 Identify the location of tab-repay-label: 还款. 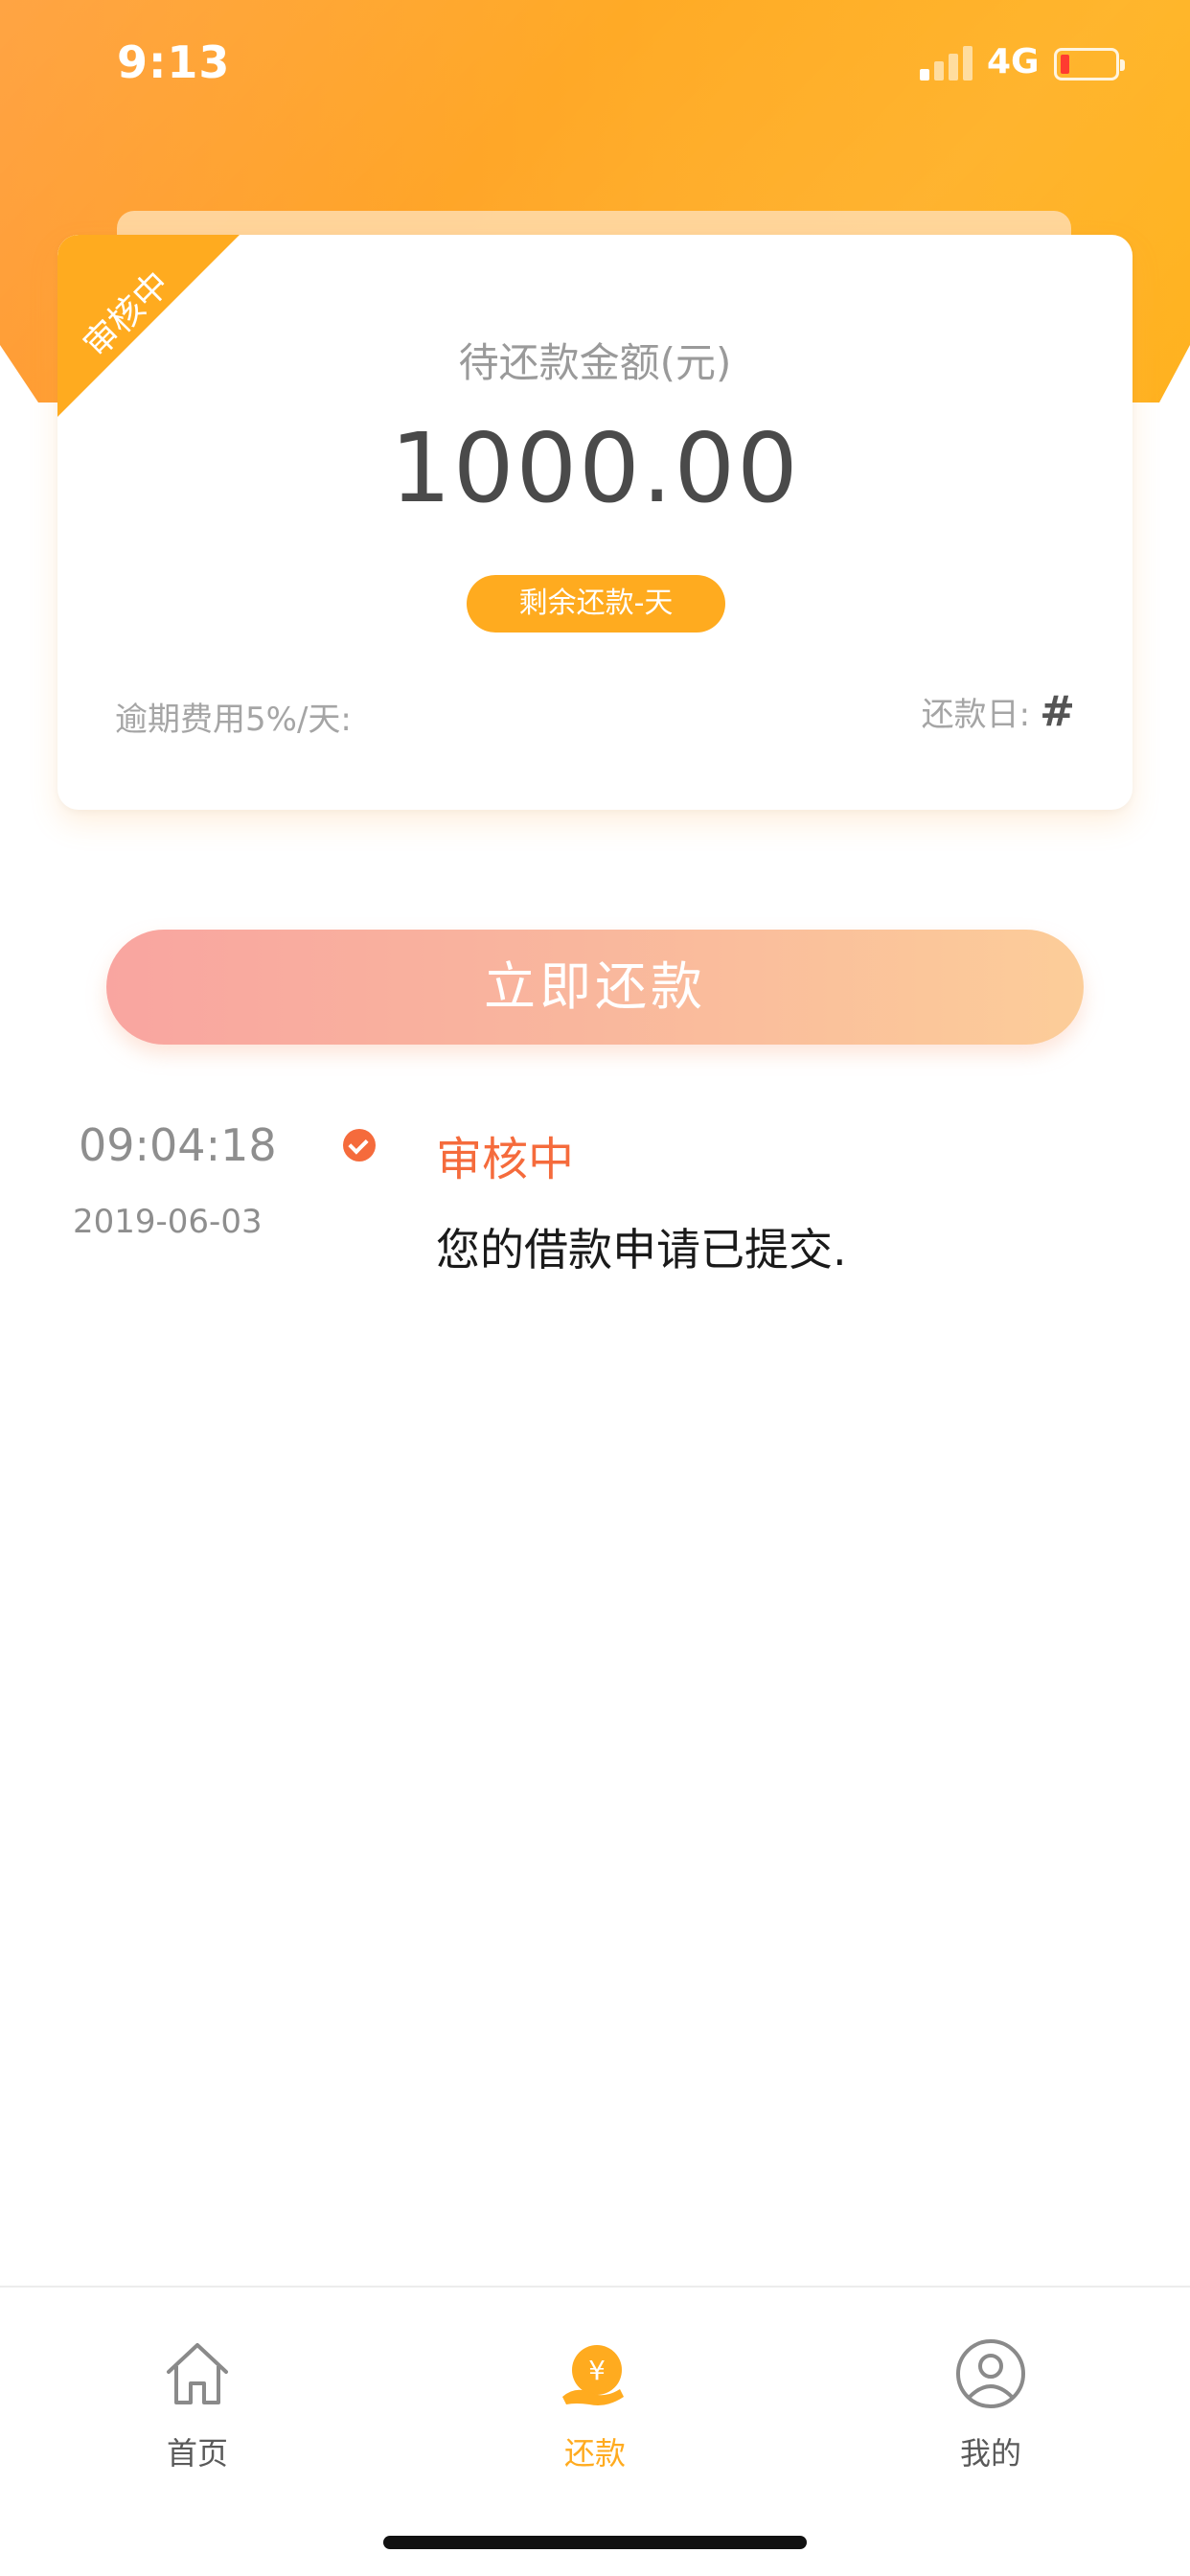
(594, 2453).